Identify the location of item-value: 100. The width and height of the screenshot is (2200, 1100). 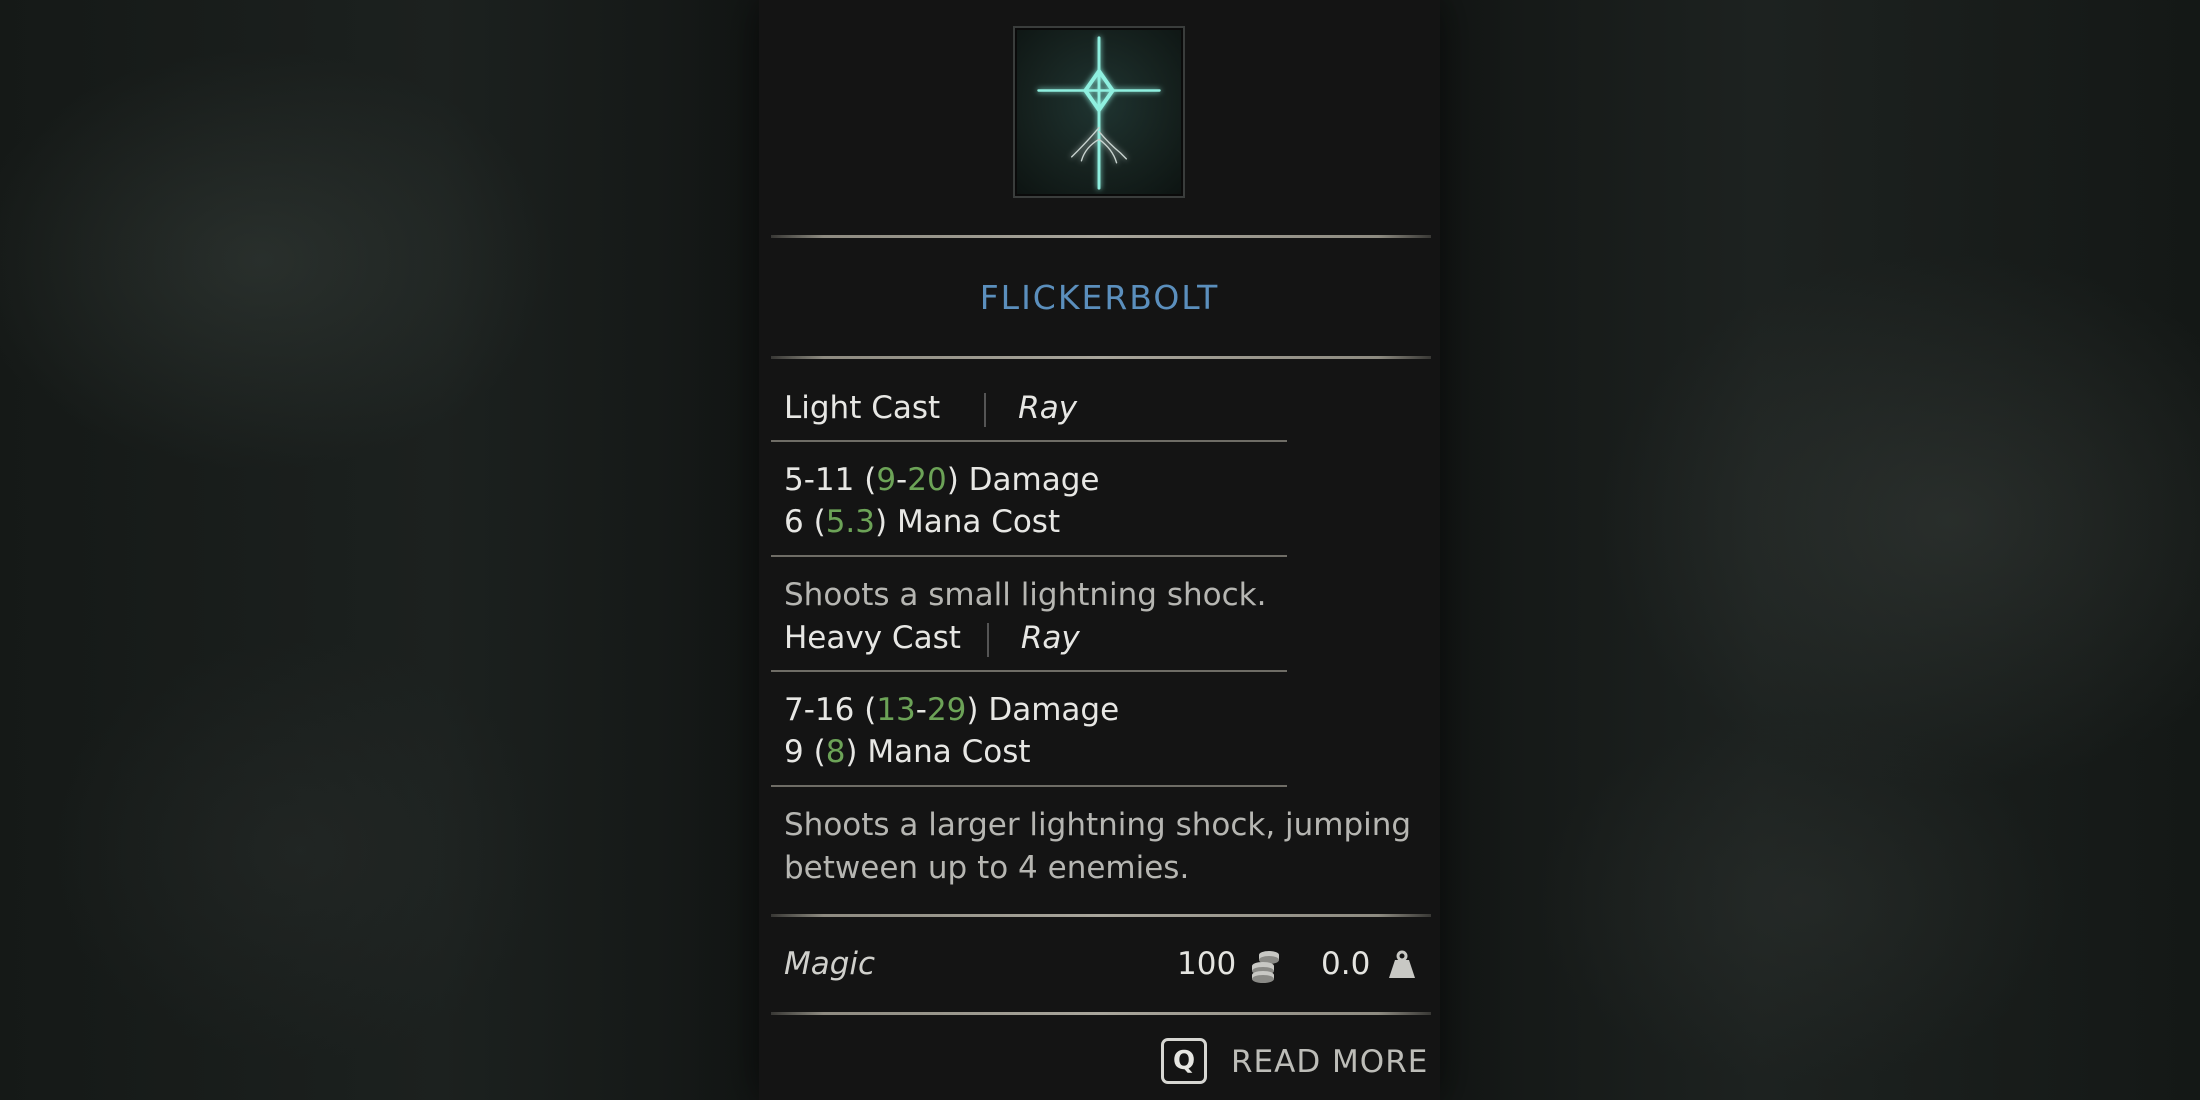
(1207, 964).